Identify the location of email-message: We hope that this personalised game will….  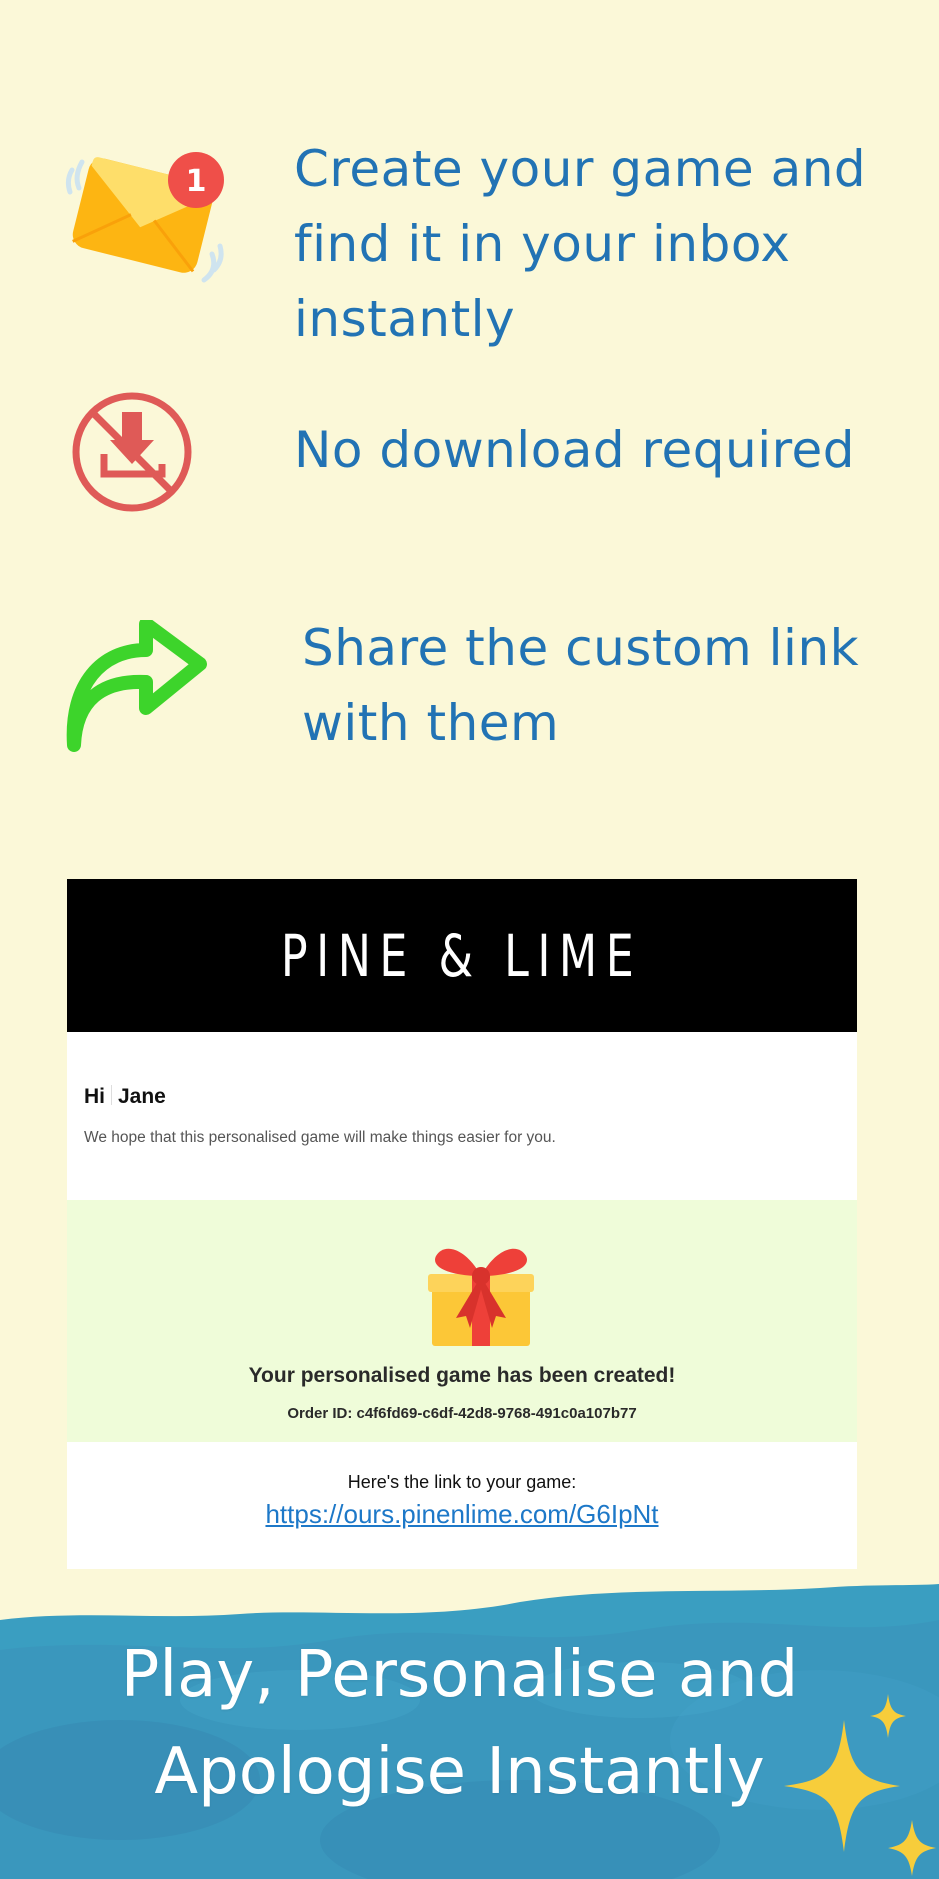
(320, 1137).